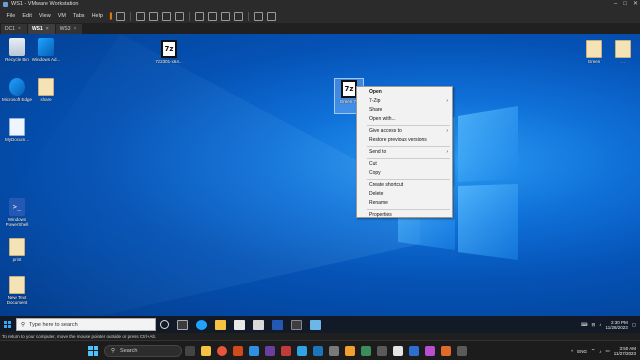 The width and height of the screenshot is (640, 360). I want to click on menu-properties: Properties, so click(404, 215).